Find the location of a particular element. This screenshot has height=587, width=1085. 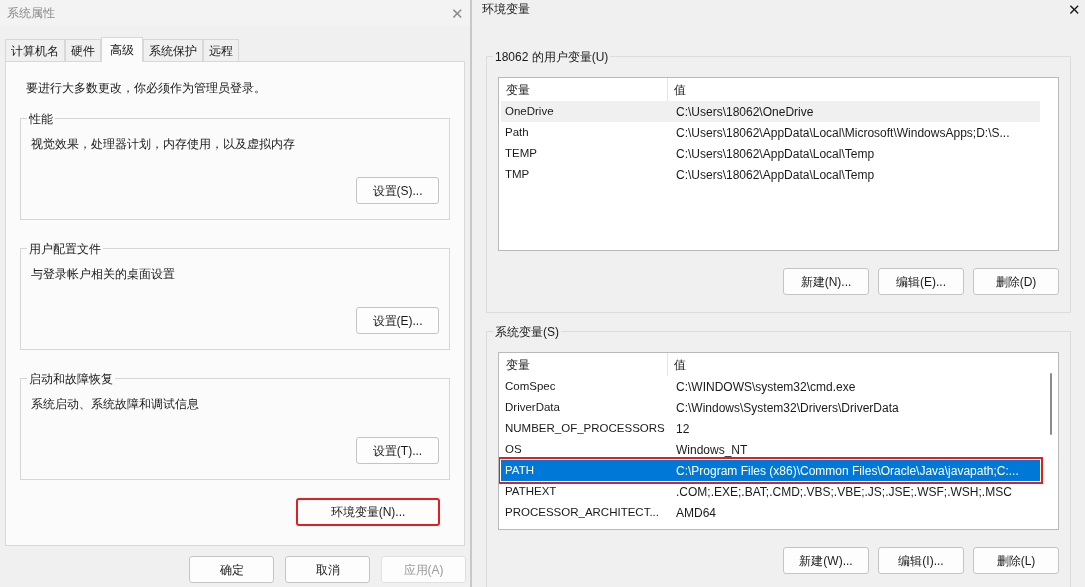

column-header: 变量 is located at coordinates (584, 364).